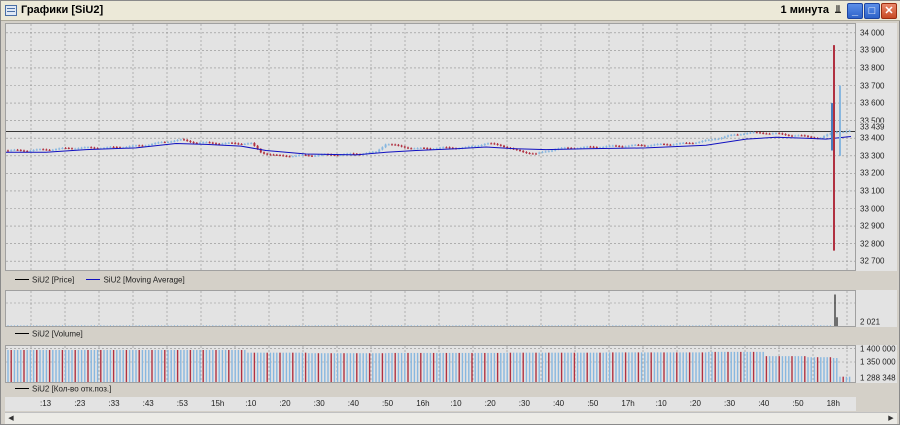 The width and height of the screenshot is (900, 425). I want to click on minimize-button: _, so click(855, 11).